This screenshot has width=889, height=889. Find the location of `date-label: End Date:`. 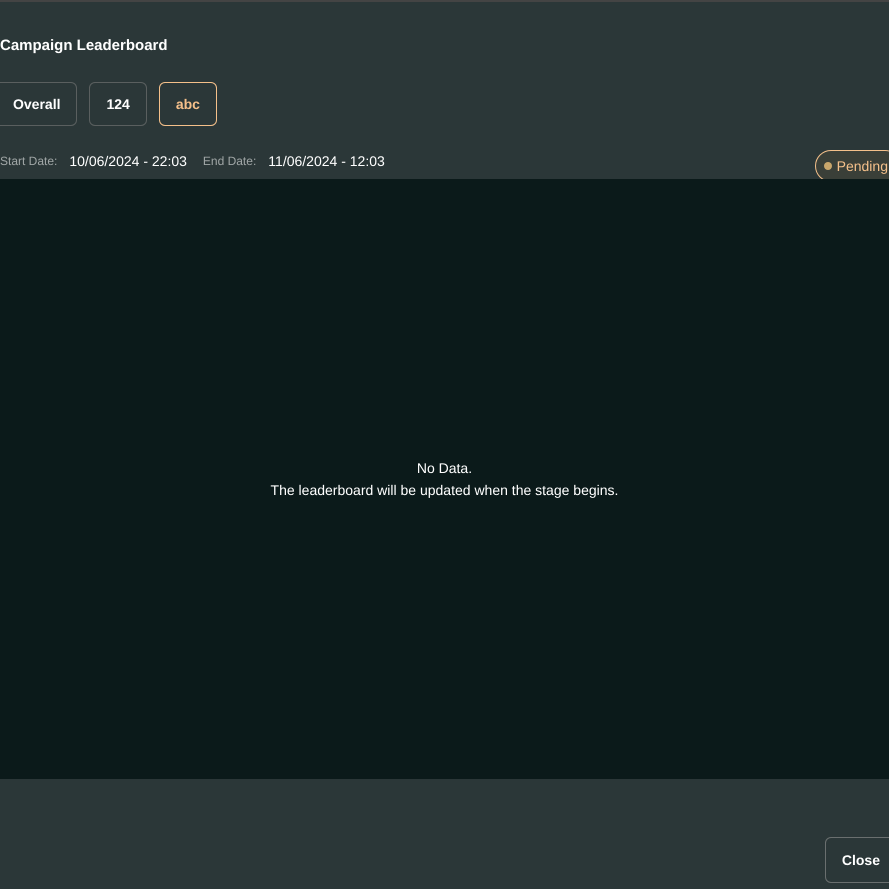

date-label: End Date: is located at coordinates (229, 161).